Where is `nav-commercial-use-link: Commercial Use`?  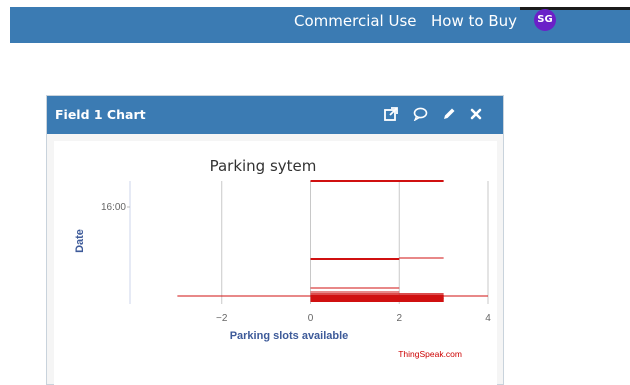 nav-commercial-use-link: Commercial Use is located at coordinates (355, 21).